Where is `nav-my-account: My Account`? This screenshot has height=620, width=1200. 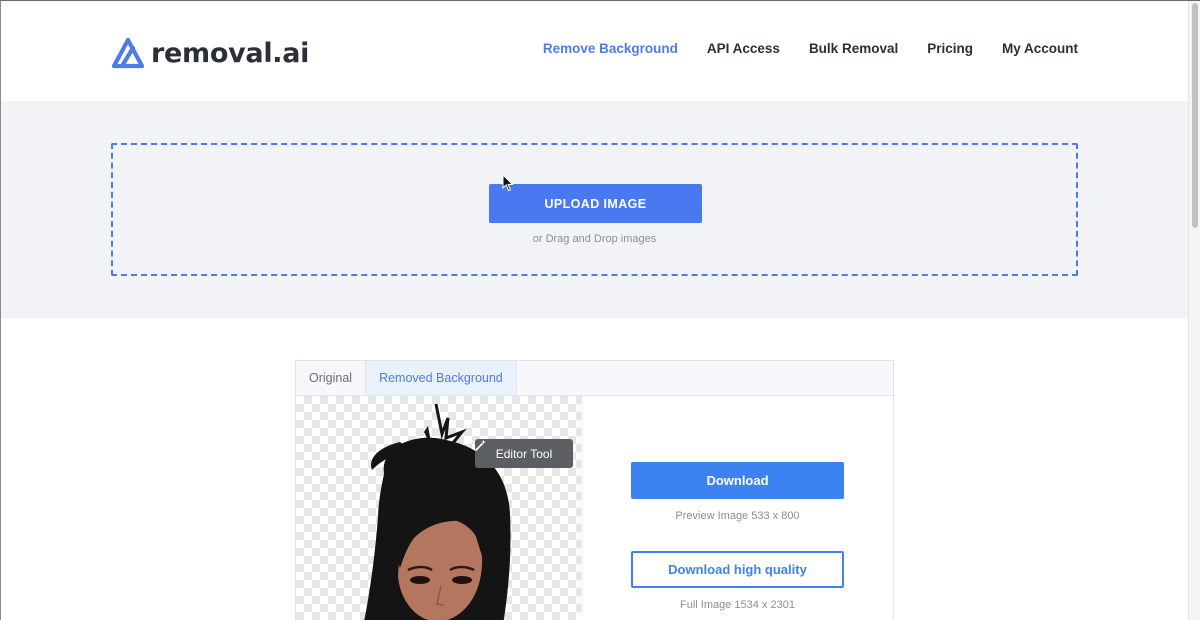 nav-my-account: My Account is located at coordinates (1040, 48).